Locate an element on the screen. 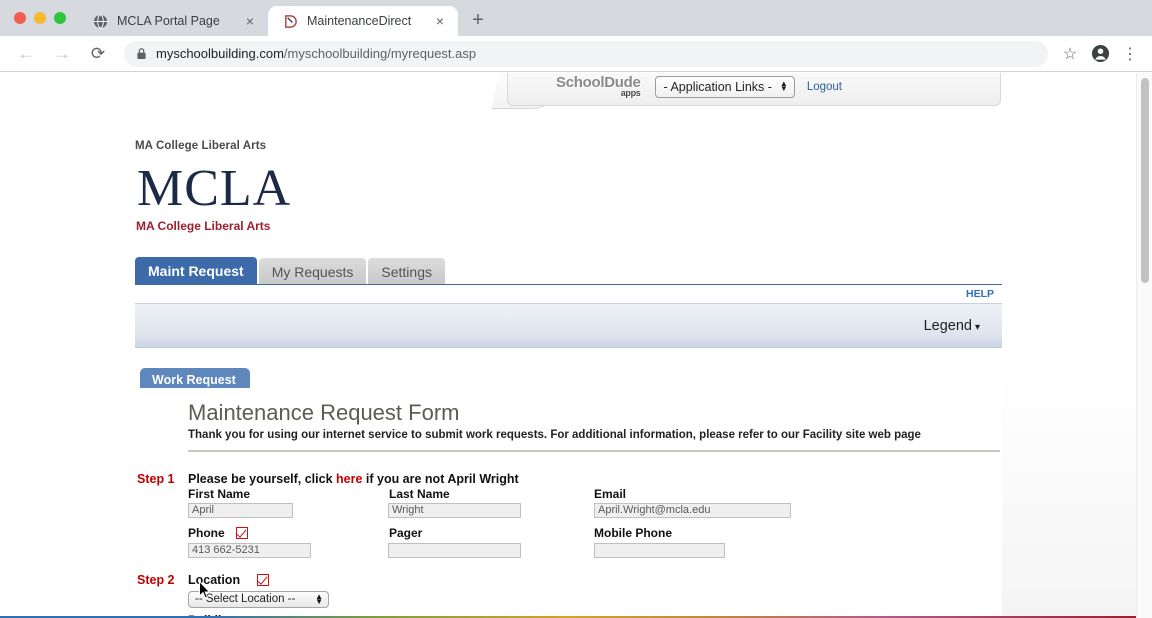 This screenshot has height=618, width=1152. first-name-field: April is located at coordinates (240, 510).